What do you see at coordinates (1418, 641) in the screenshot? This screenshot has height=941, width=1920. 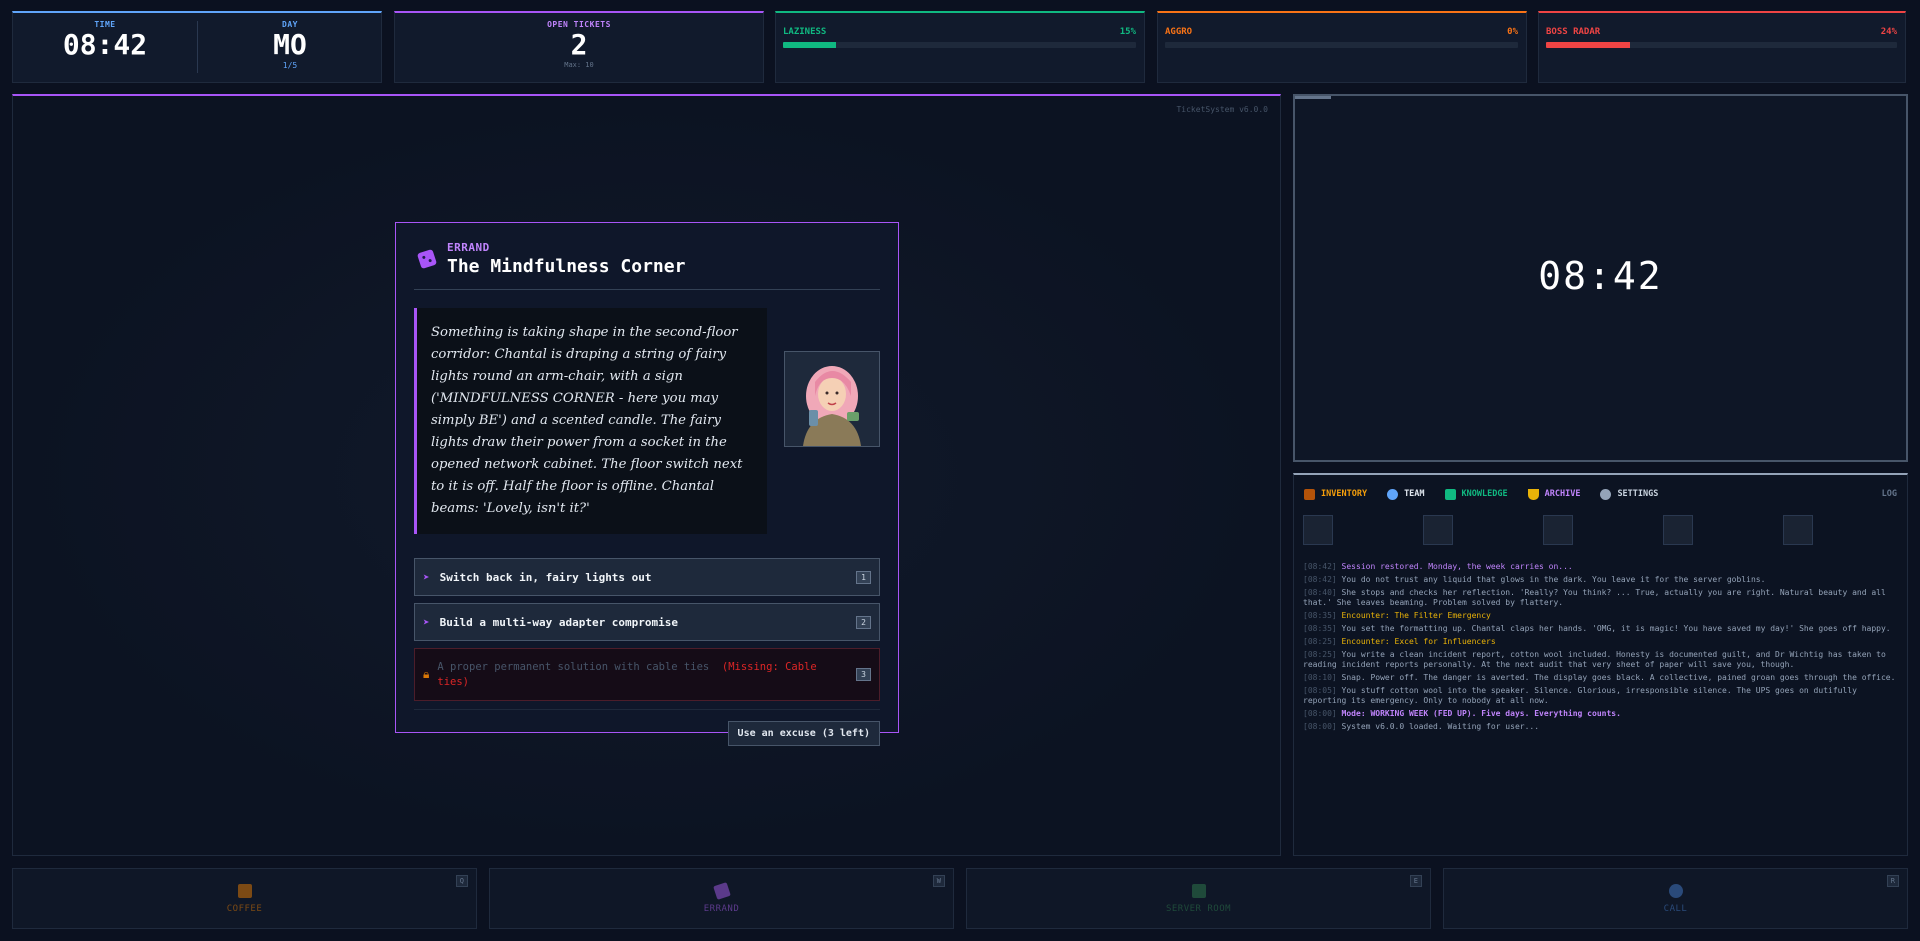 I see `log-text: Encounter: Excel for Influencers` at bounding box center [1418, 641].